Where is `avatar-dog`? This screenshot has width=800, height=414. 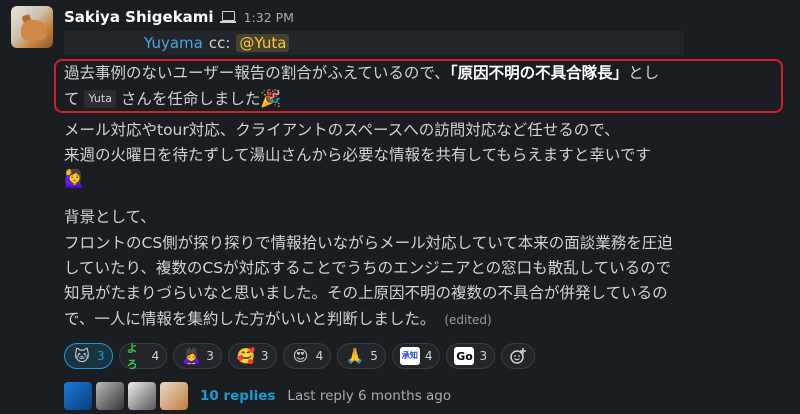 avatar-dog is located at coordinates (34, 30).